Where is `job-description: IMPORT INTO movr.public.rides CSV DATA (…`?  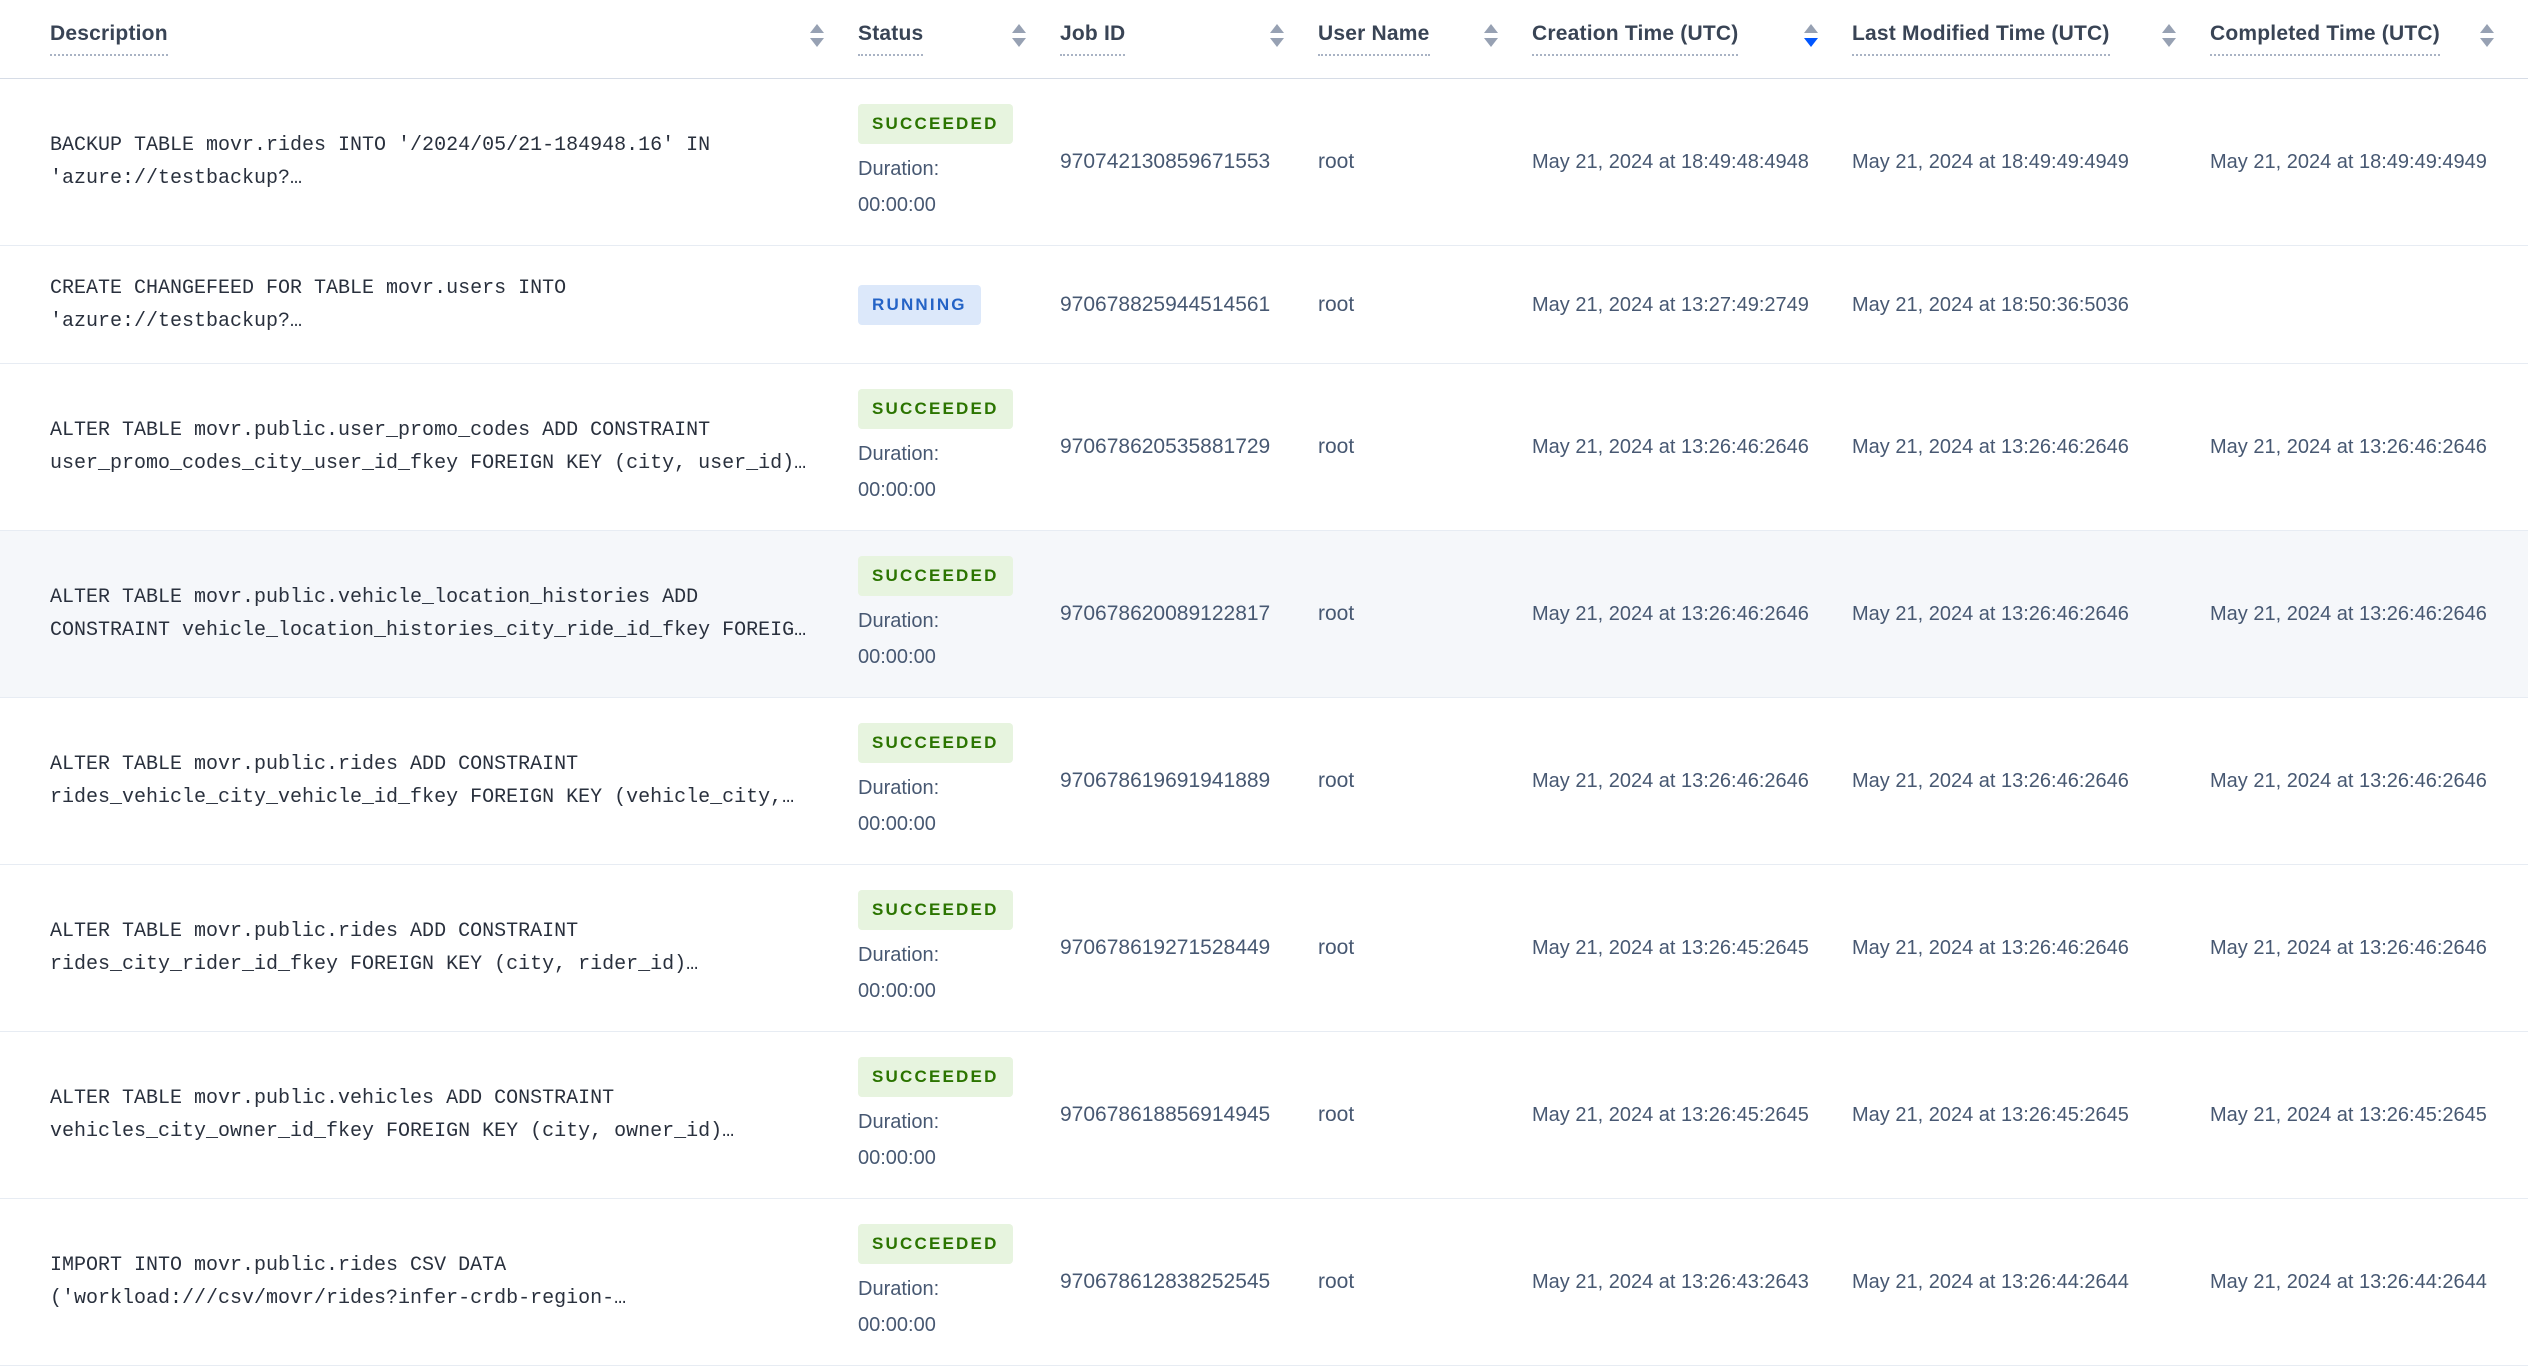
job-description: IMPORT INTO movr.public.rides CSV DATA (… is located at coordinates (454, 1282).